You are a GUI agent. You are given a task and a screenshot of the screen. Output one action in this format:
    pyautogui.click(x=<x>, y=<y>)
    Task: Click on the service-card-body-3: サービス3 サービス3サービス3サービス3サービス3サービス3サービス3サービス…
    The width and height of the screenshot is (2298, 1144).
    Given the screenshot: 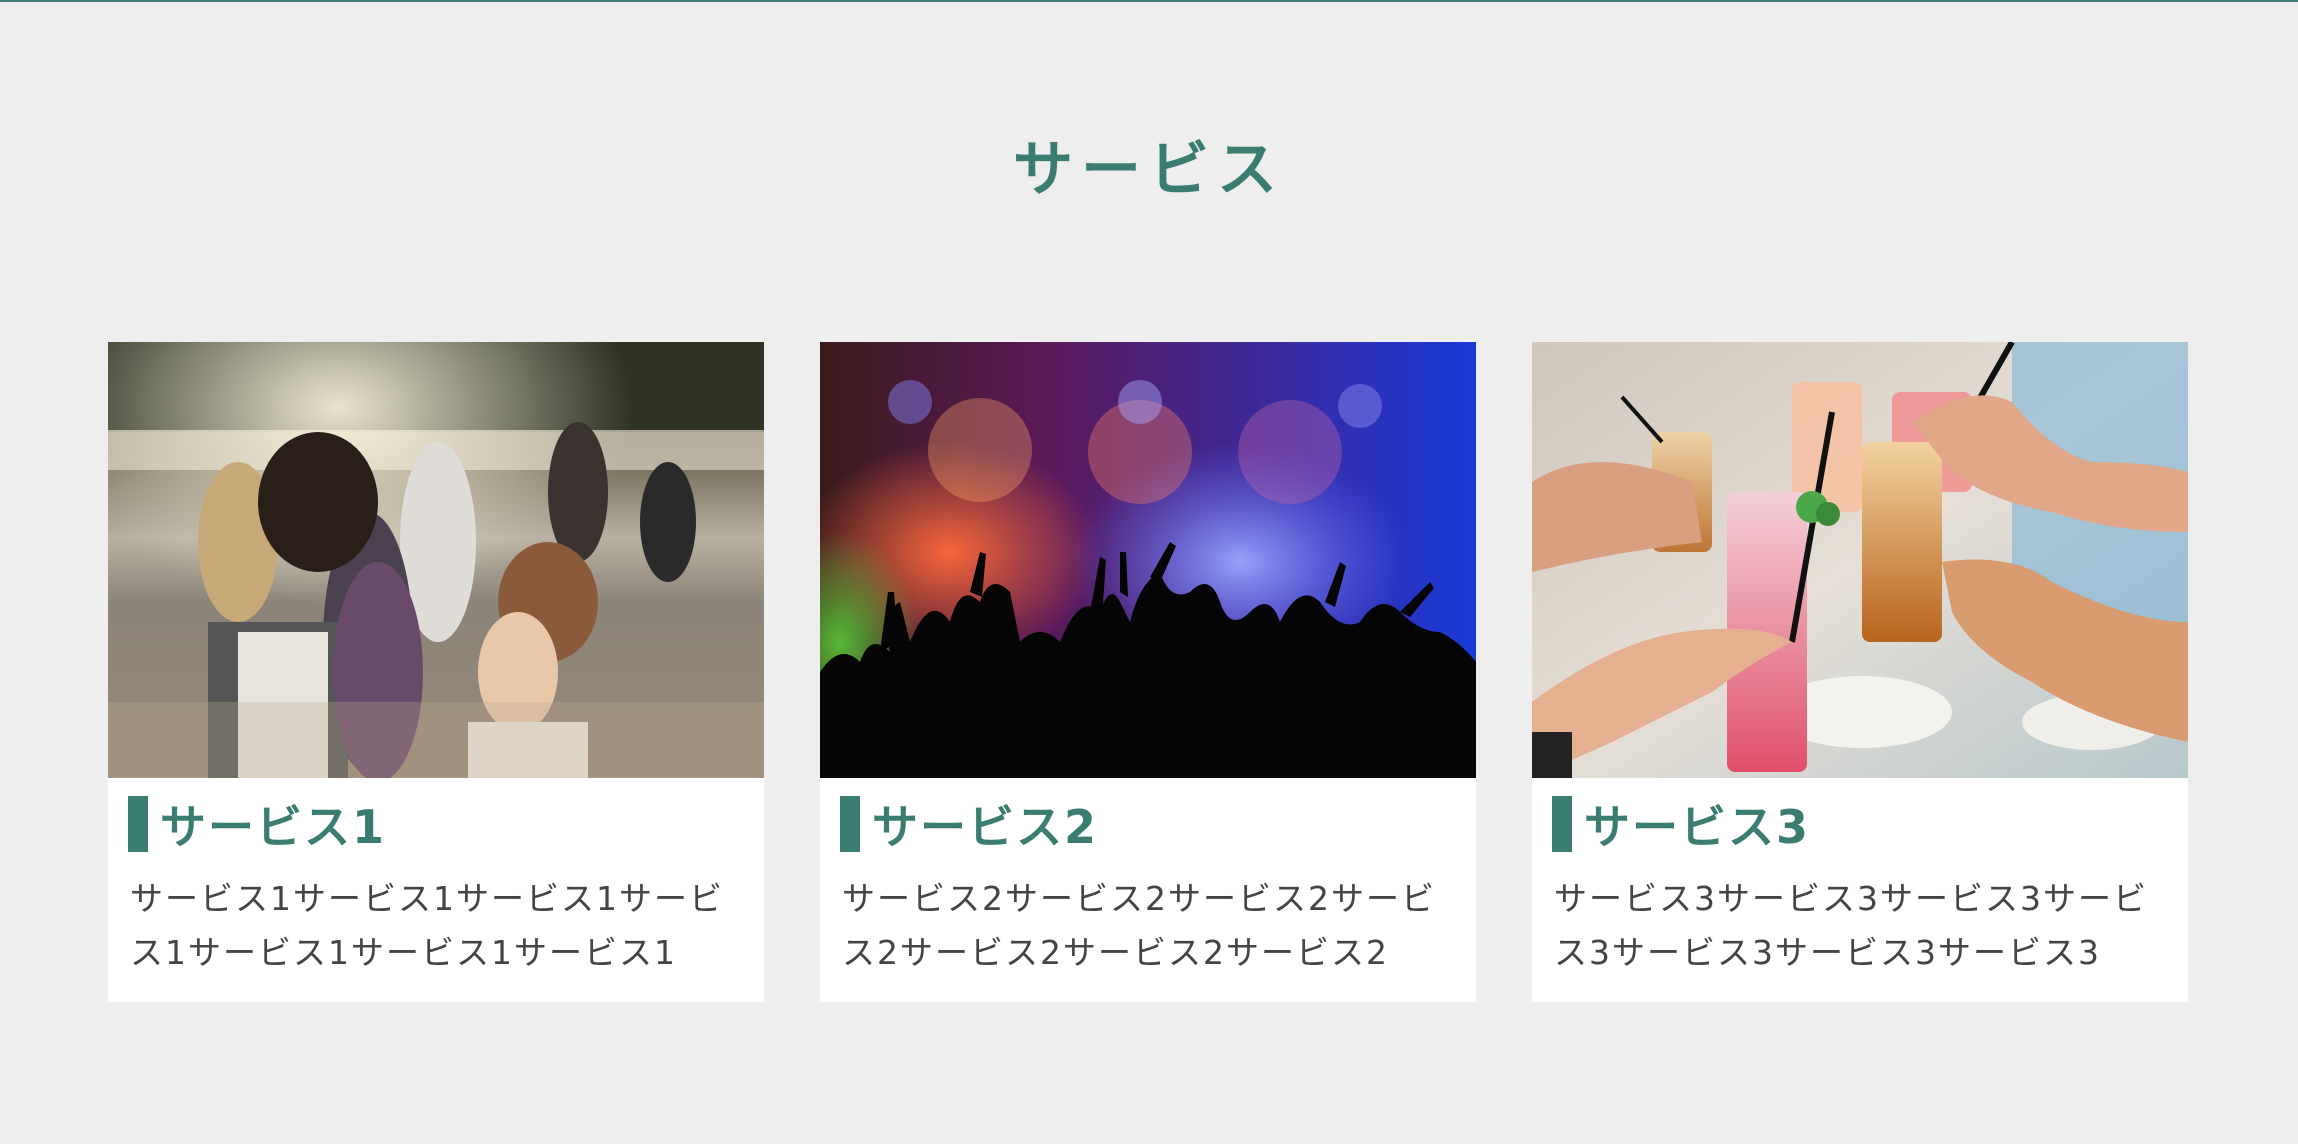 What is the action you would take?
    pyautogui.click(x=1860, y=879)
    